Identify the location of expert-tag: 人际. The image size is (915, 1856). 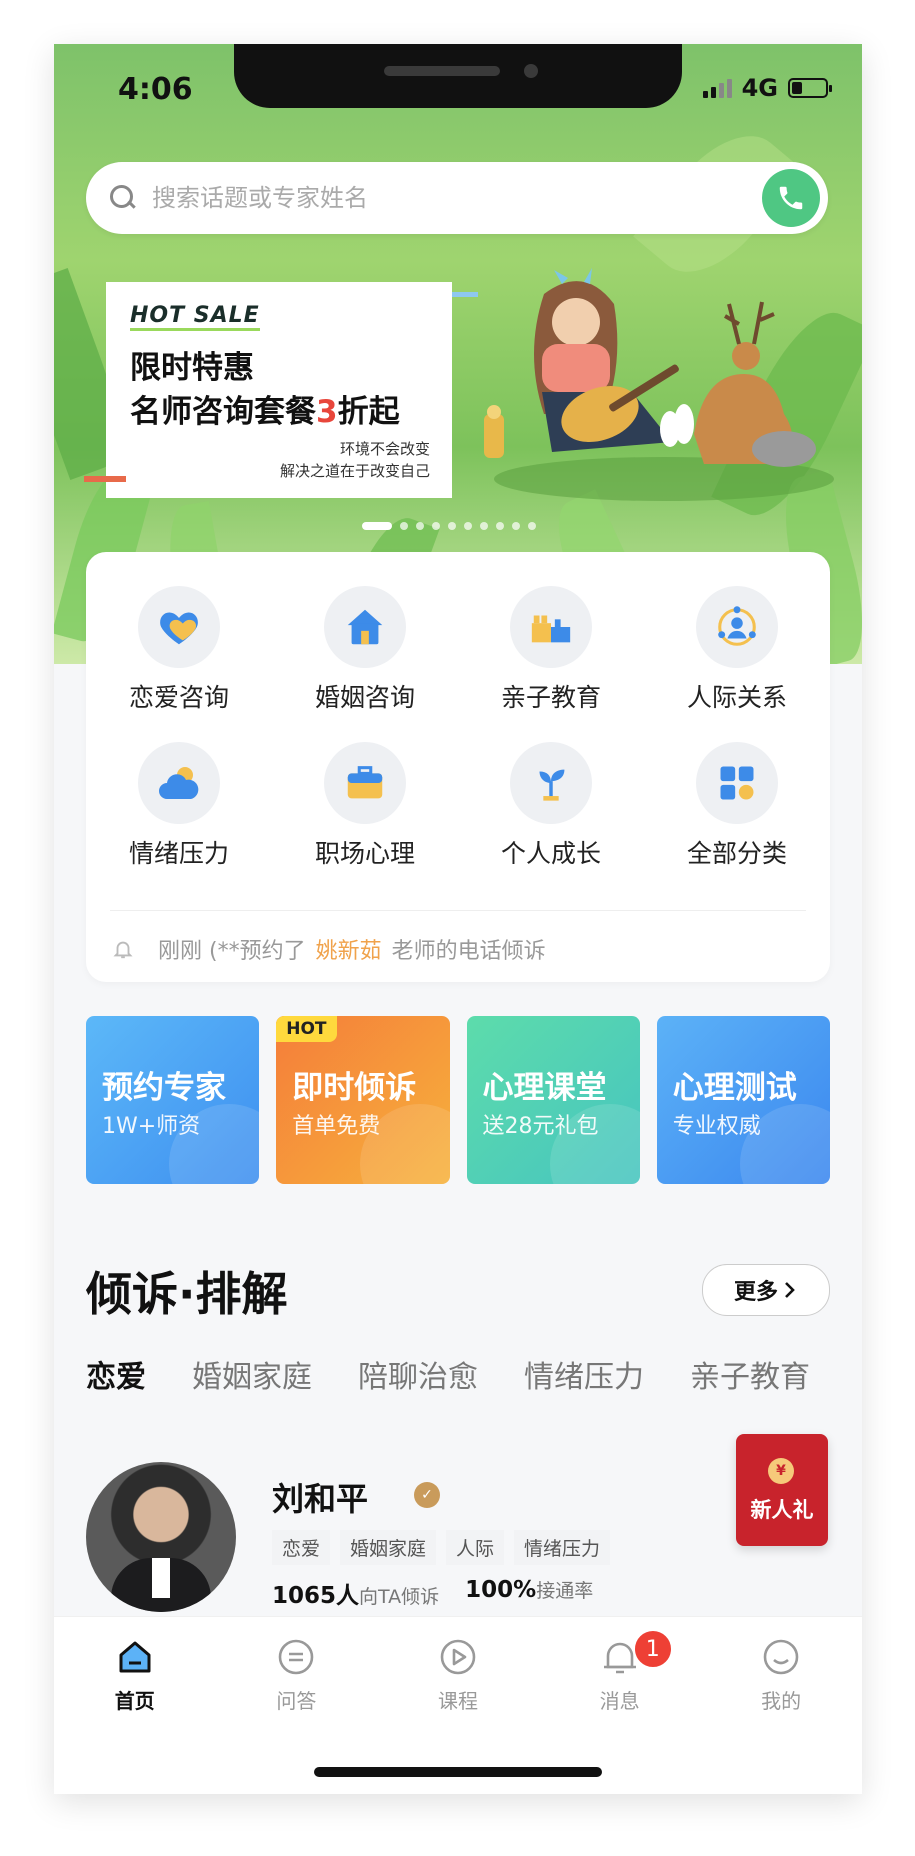
(475, 1547).